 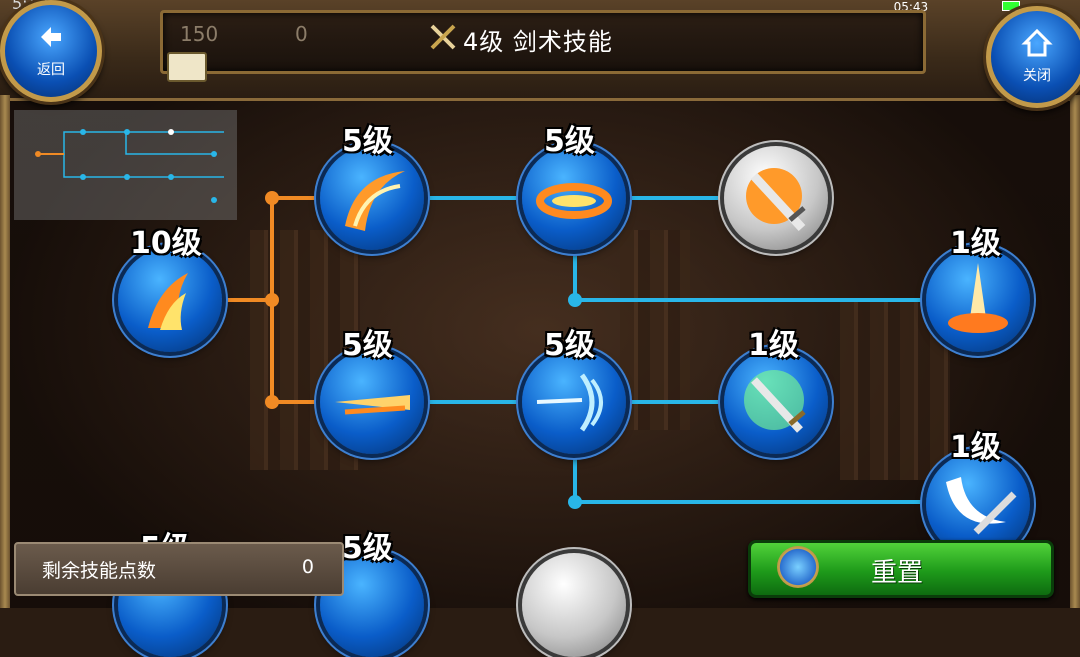 What do you see at coordinates (574, 605) in the screenshot?
I see `skill-node-bottom-center` at bounding box center [574, 605].